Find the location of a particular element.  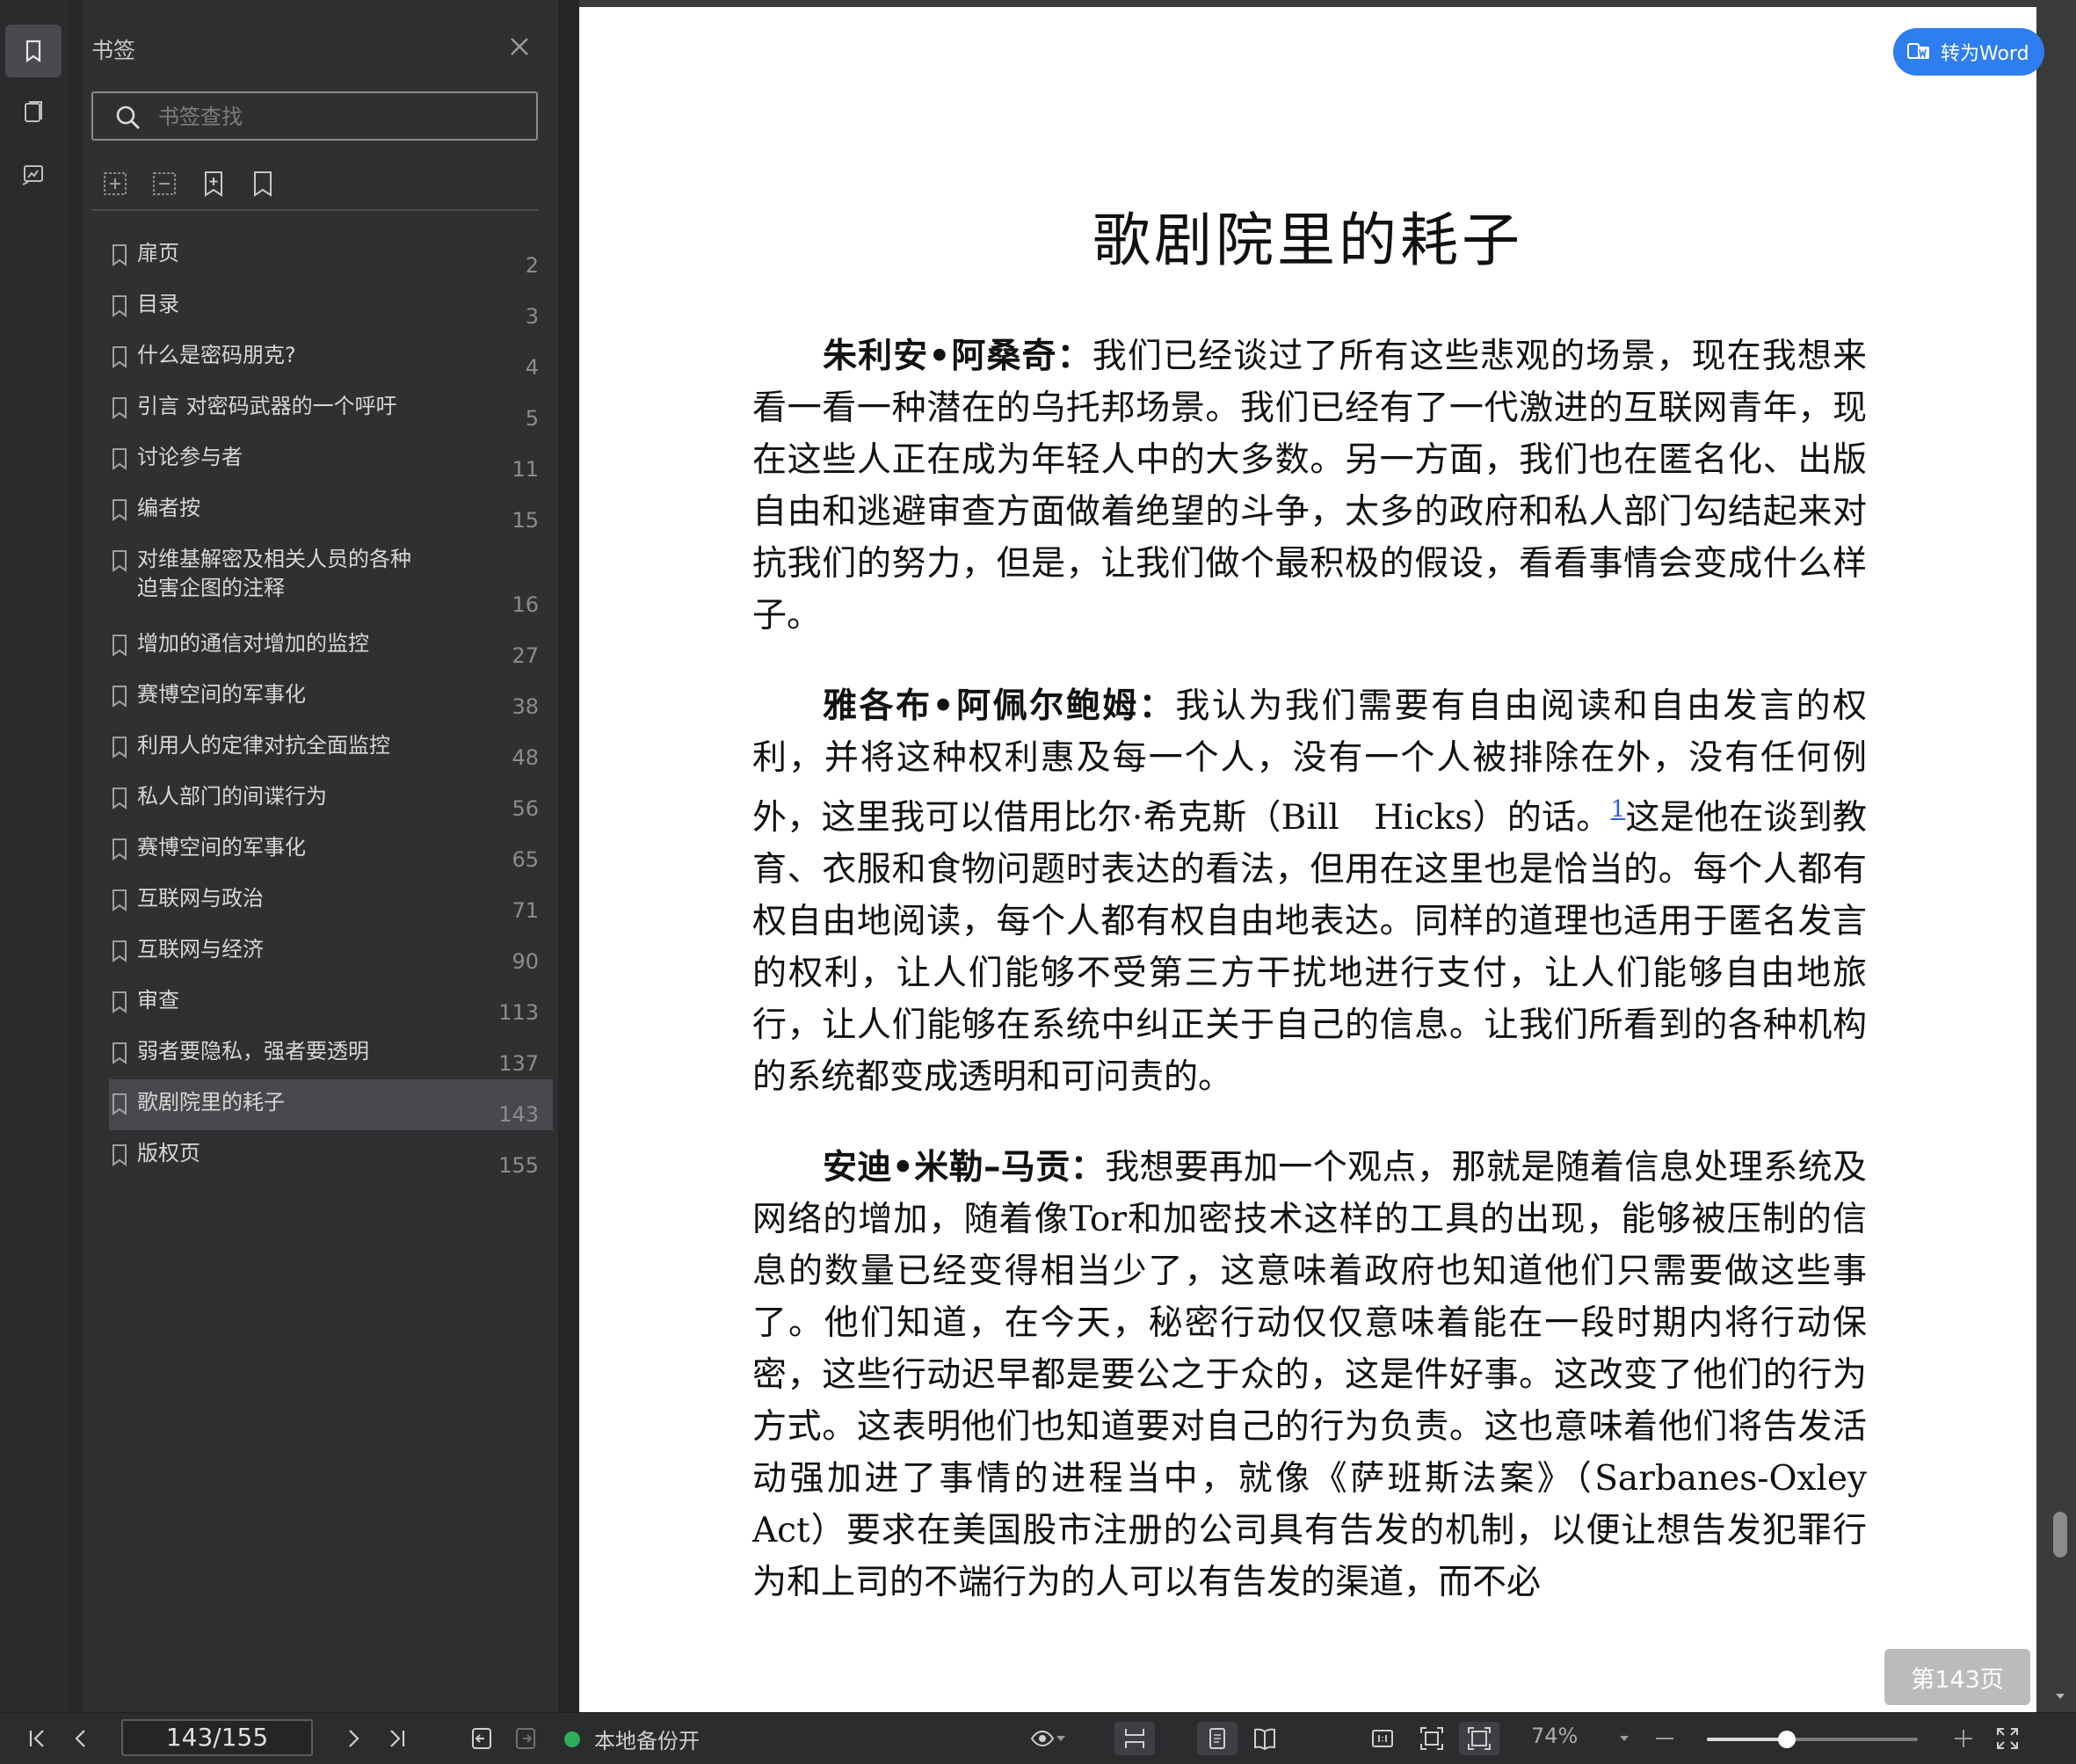

bookmark-page-number: 143 is located at coordinates (518, 1114).